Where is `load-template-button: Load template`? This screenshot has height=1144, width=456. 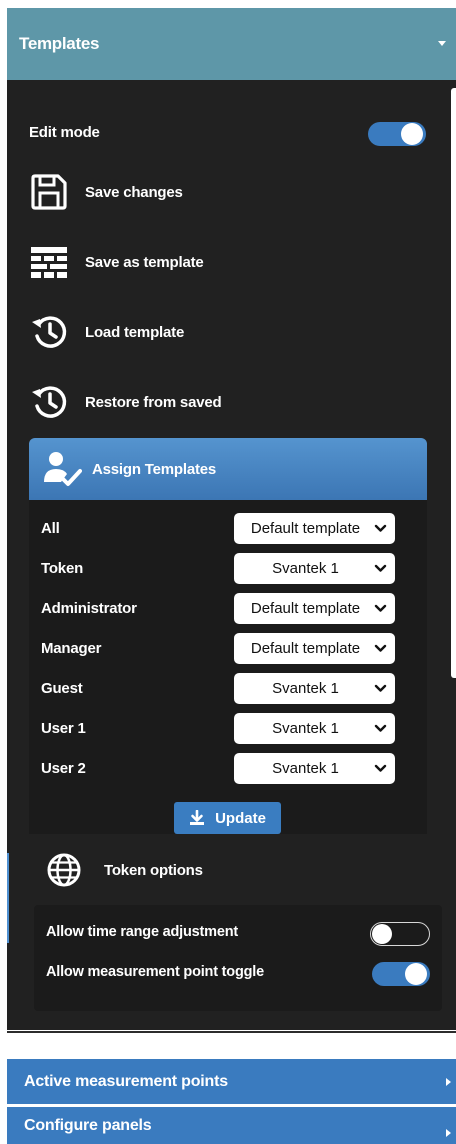
load-template-button: Load template is located at coordinates (107, 332).